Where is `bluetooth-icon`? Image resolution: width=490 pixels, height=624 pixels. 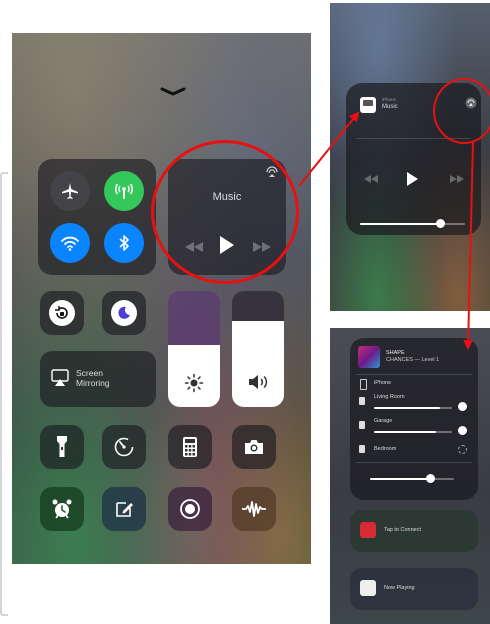
bluetooth-icon is located at coordinates (124, 243).